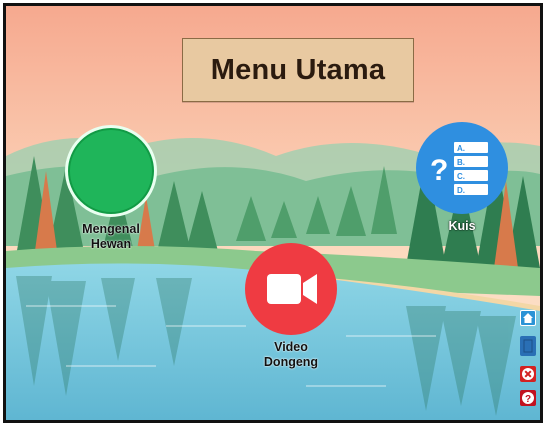 The width and height of the screenshot is (547, 429). I want to click on book-icon, so click(528, 346).